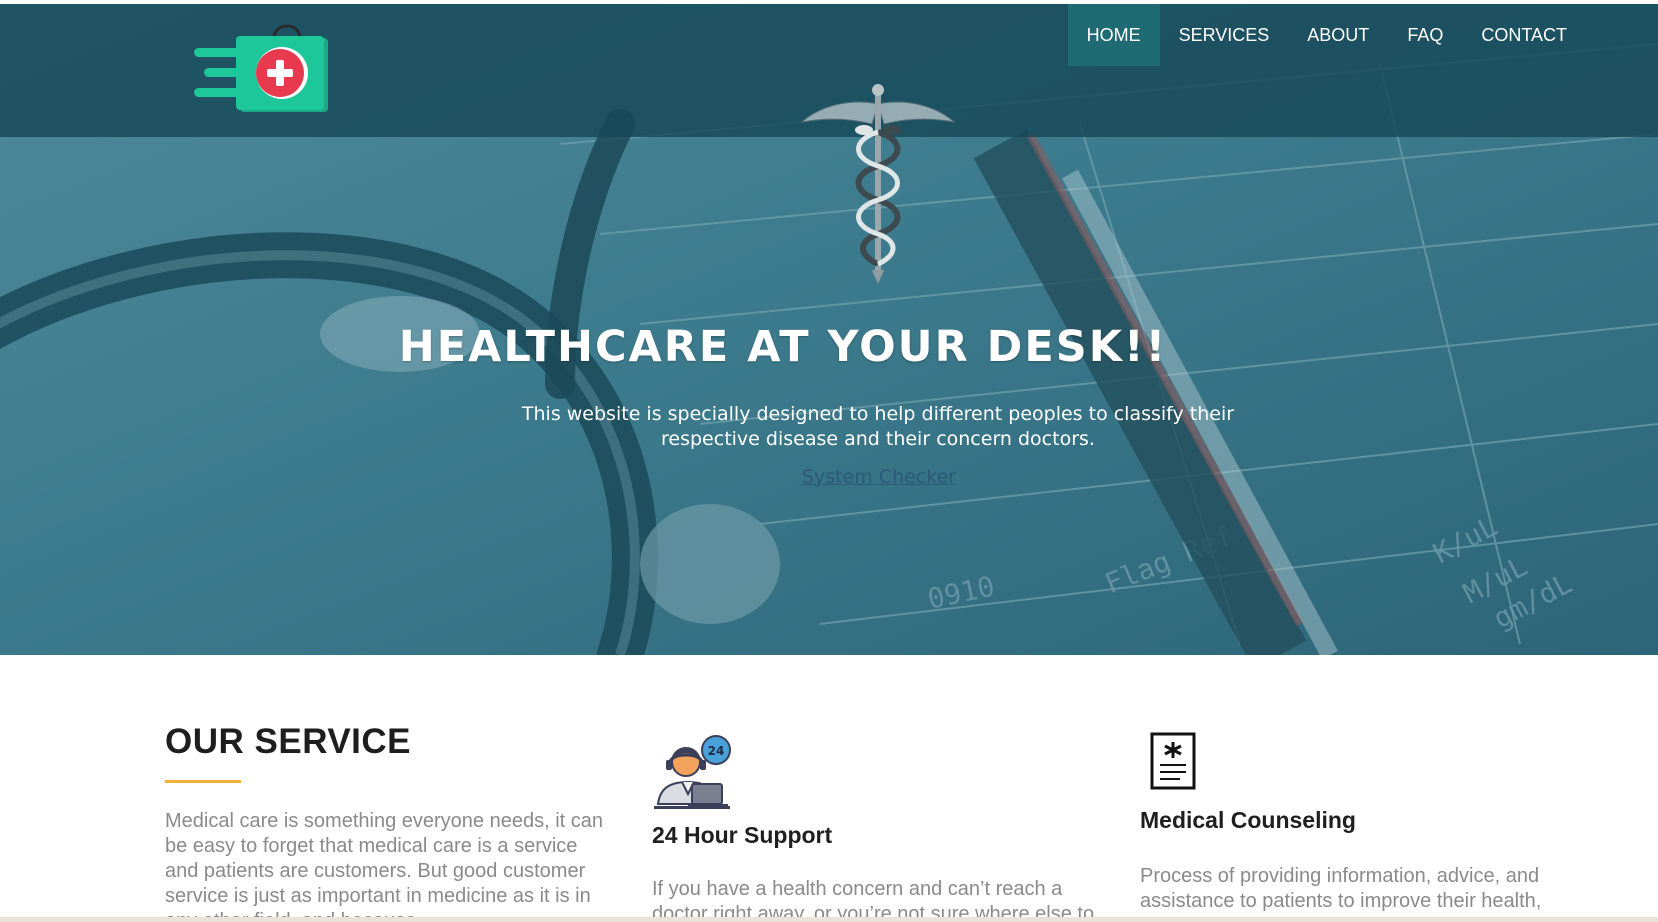 Image resolution: width=1658 pixels, height=922 pixels. Describe the element at coordinates (1338, 35) in the screenshot. I see `nav-about: ABOUT` at that location.